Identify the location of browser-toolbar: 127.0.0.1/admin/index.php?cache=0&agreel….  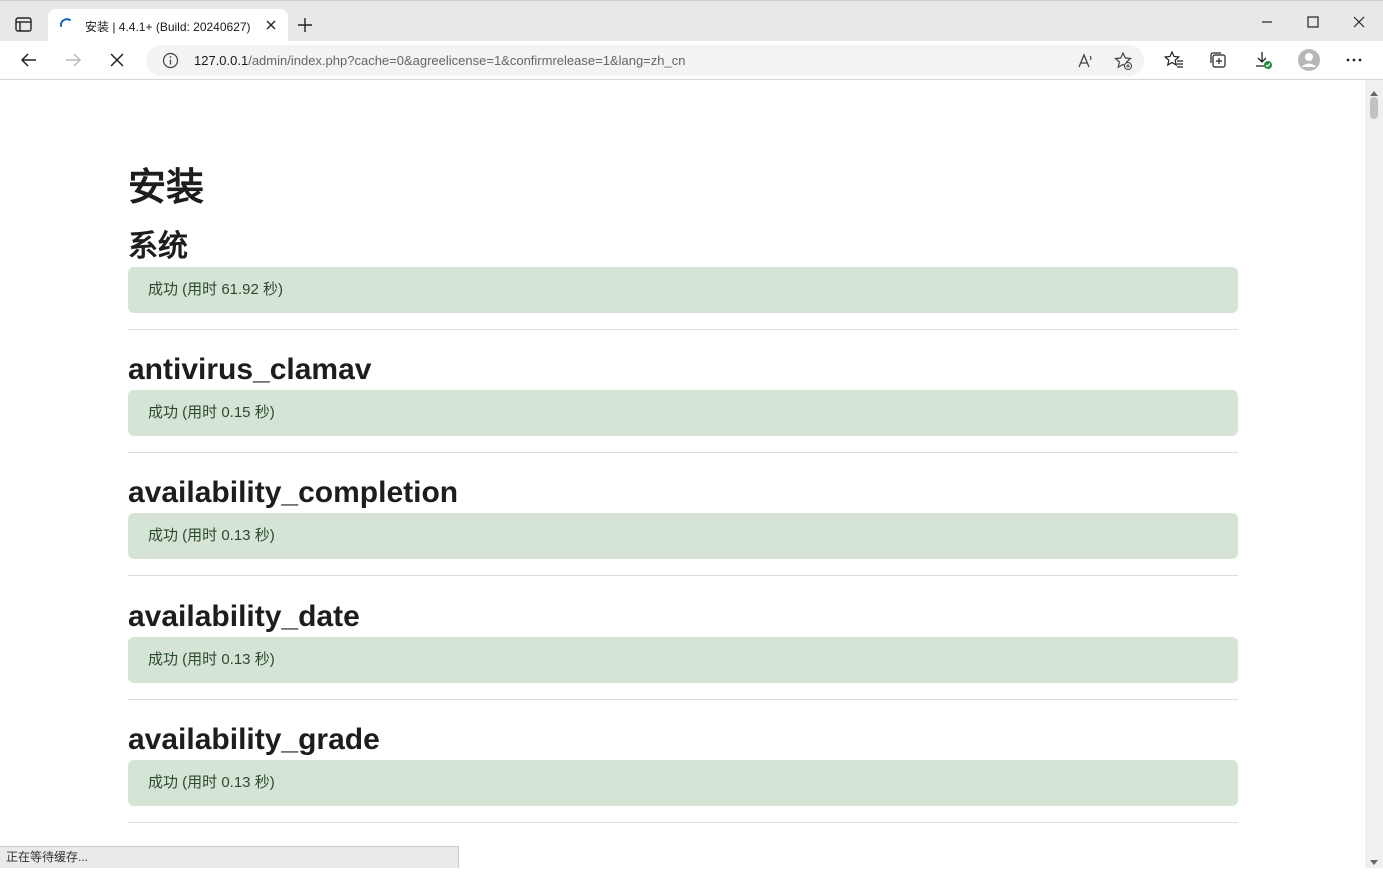
(691, 60).